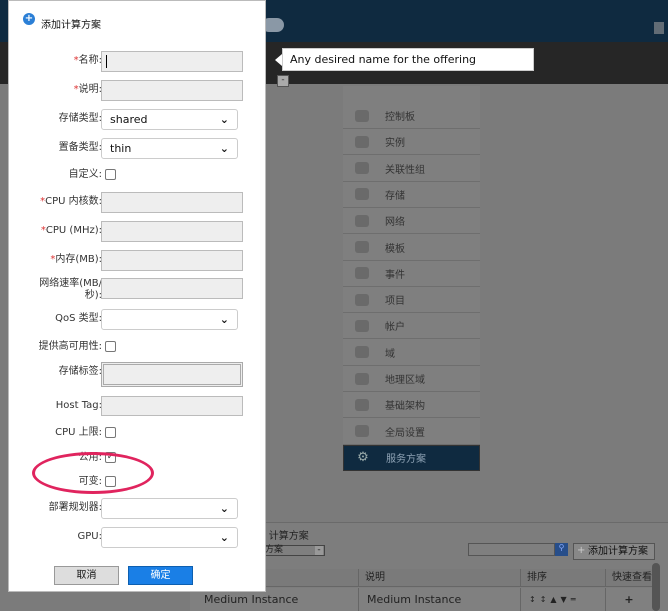 The width and height of the screenshot is (668, 611). I want to click on sidebar-item-label: 地理区域, so click(405, 380).